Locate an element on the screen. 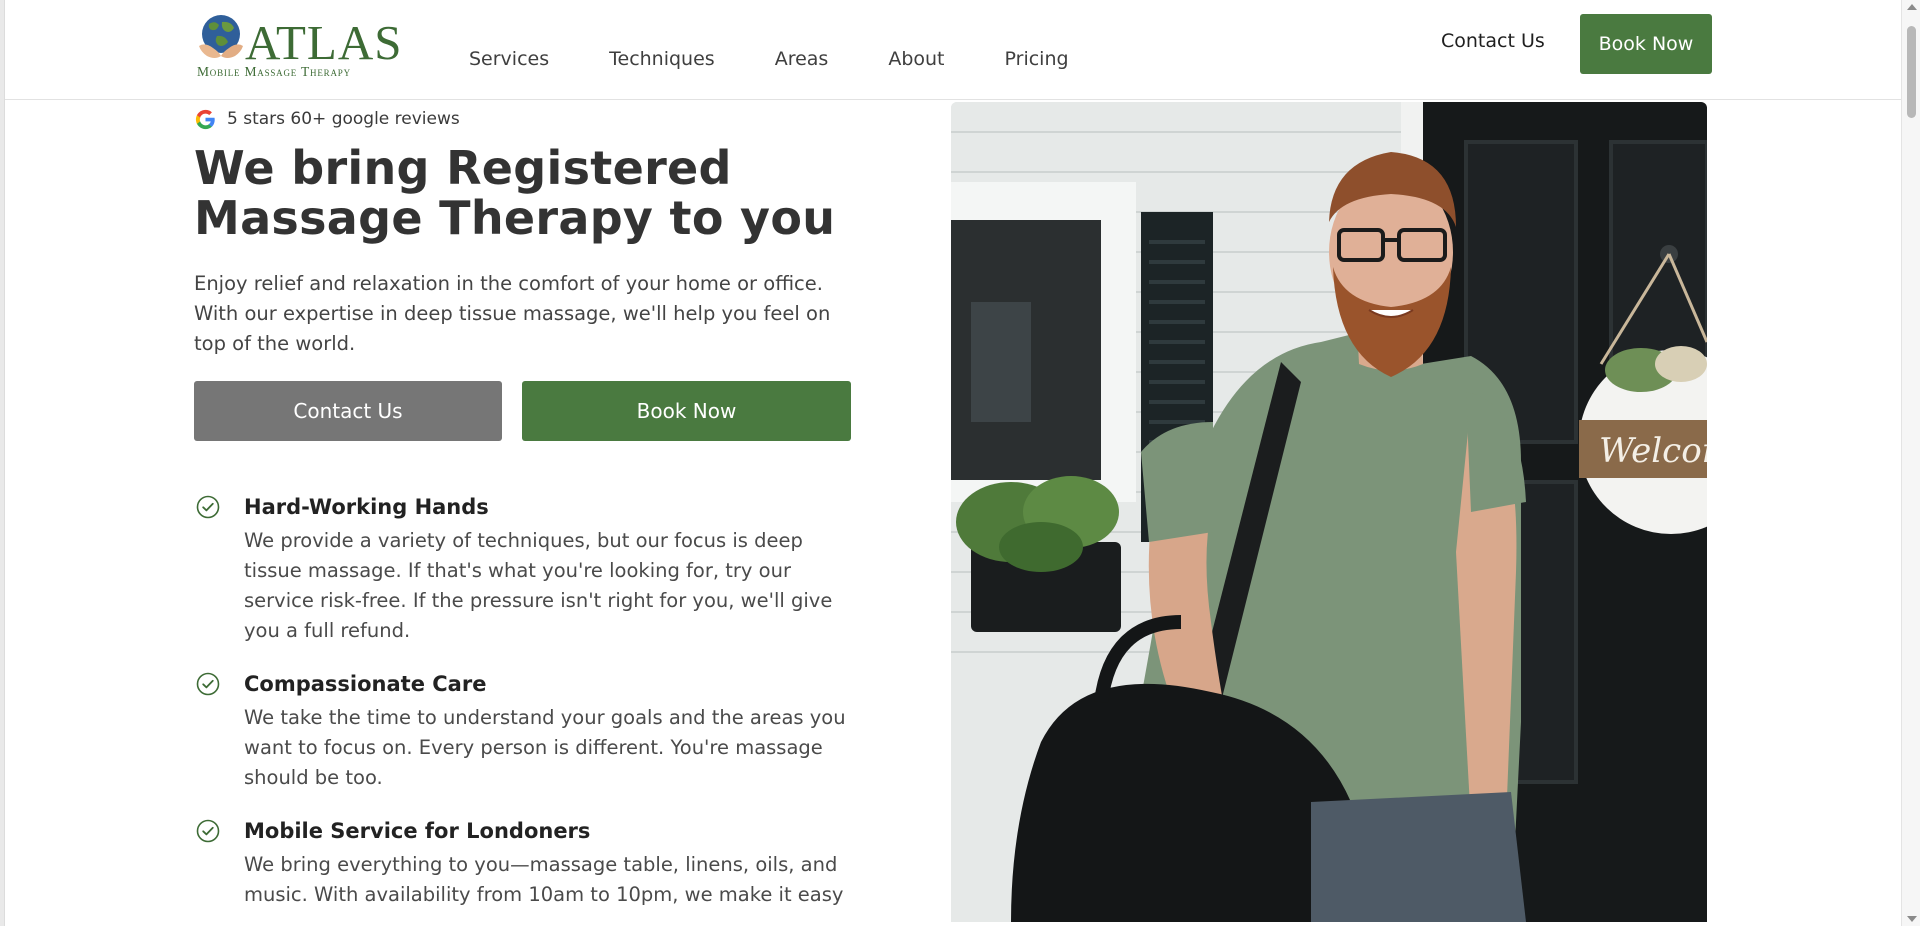  atlas-logo: ATLAS Mobile Massage Therapy is located at coordinates (299, 46).